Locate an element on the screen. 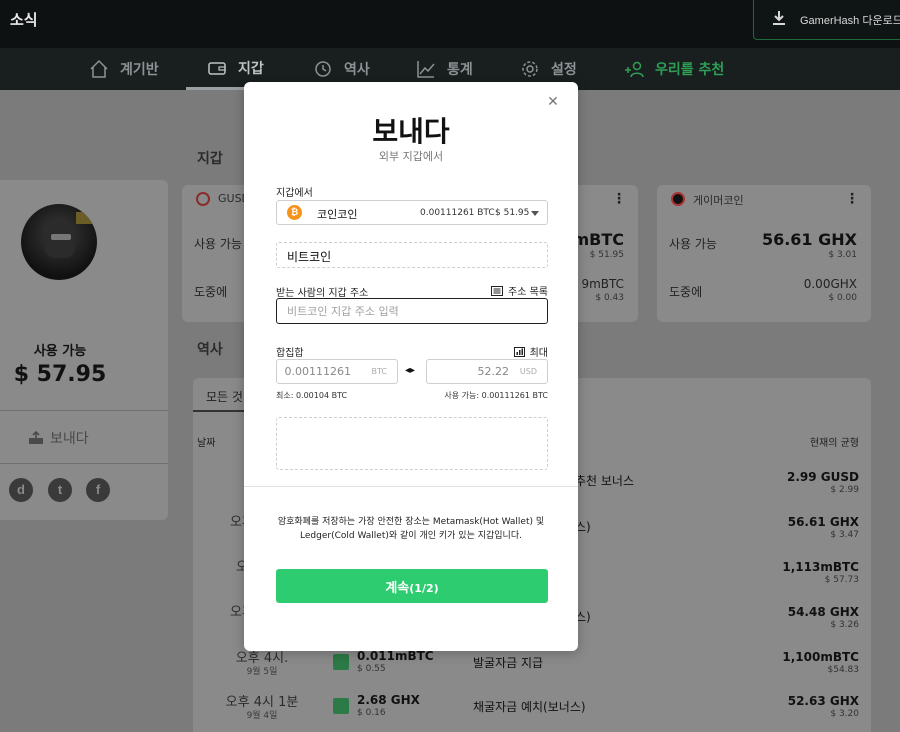 The image size is (900, 732). wallet-select: ₿ 코인코인 0.00111261 BTC $ 51.95 is located at coordinates (412, 212).